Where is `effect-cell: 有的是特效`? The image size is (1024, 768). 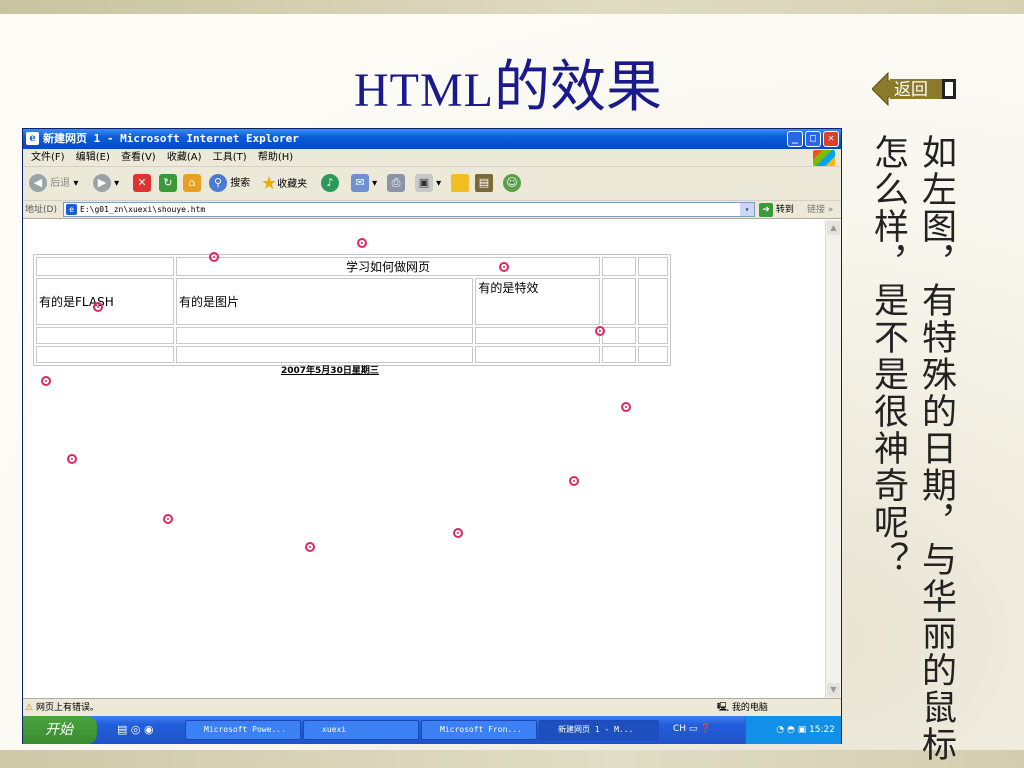
effect-cell: 有的是特效 is located at coordinates (537, 301).